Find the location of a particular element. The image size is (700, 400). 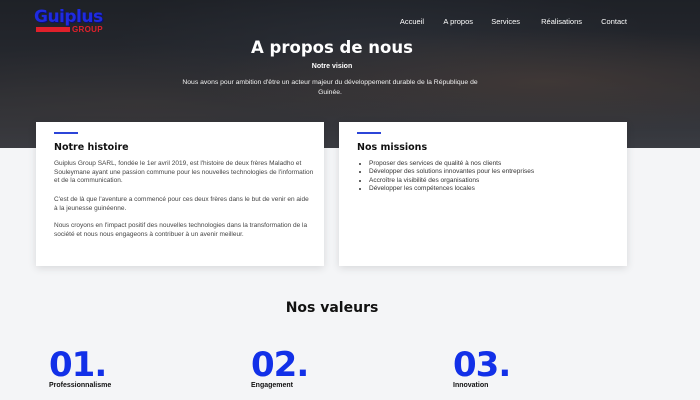

story-title: Notre histoire is located at coordinates (91, 147).